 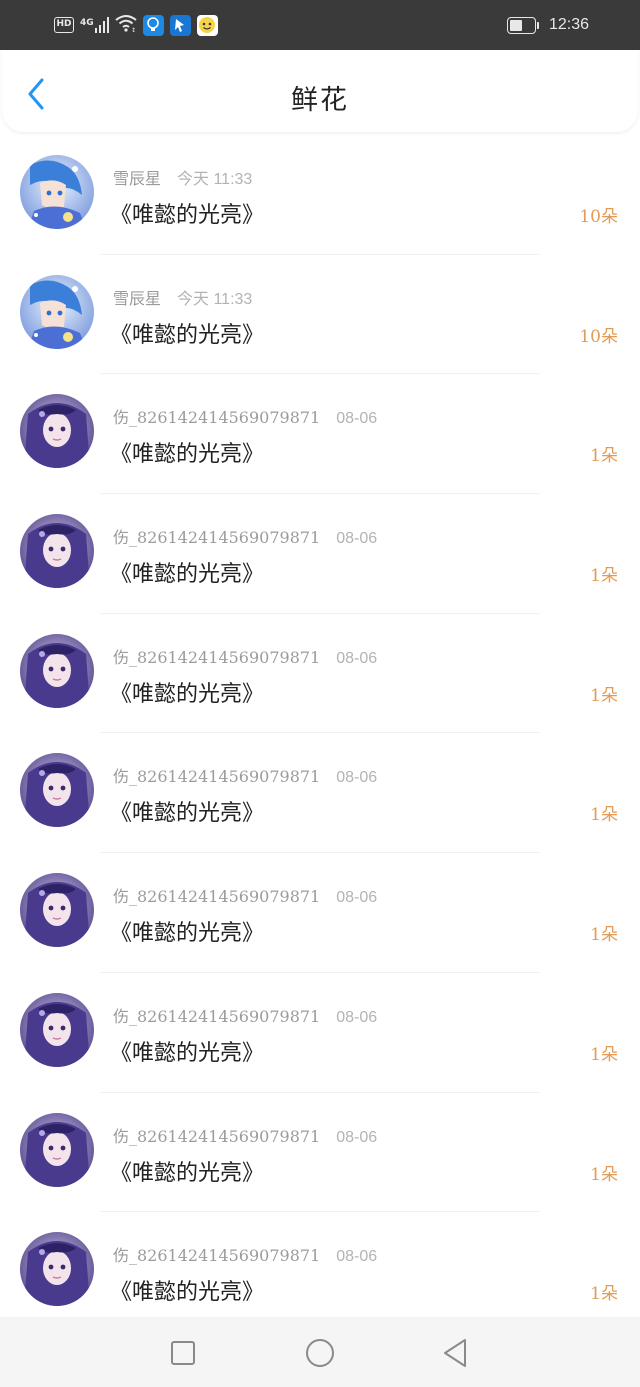 I want to click on back-icon, so click(x=455, y=1353).